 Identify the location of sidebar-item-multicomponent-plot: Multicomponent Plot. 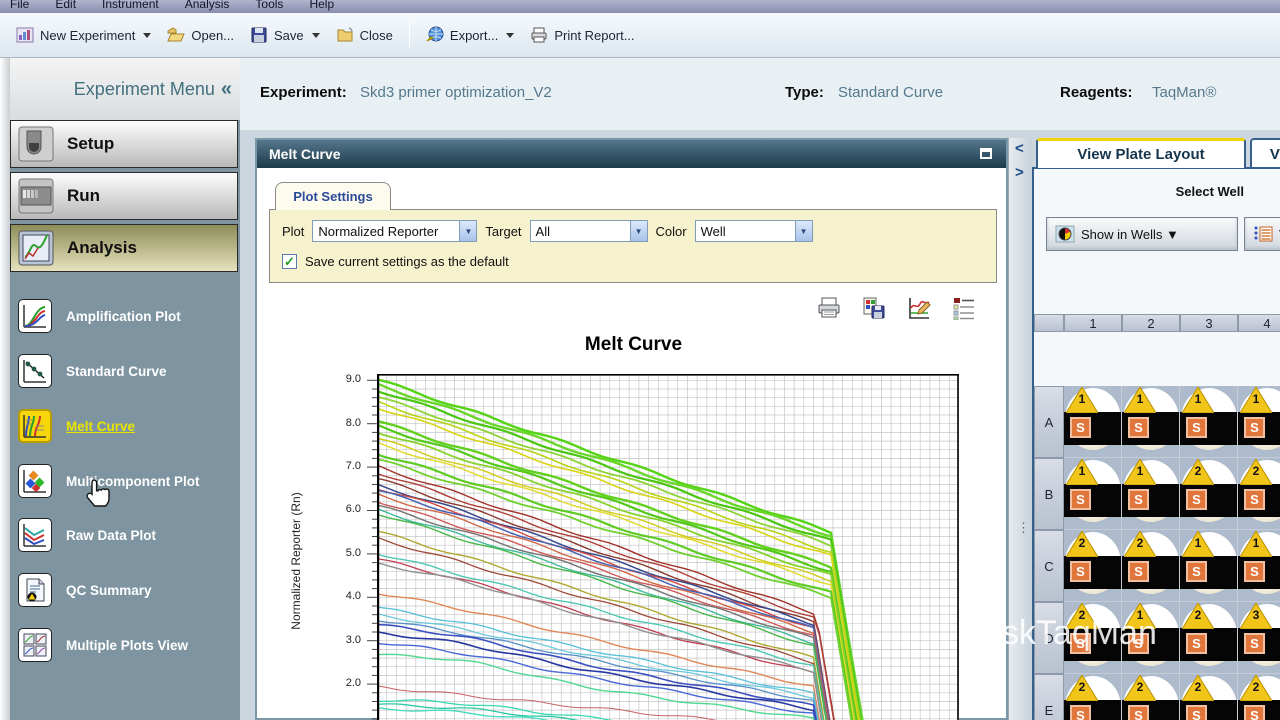
(124, 481).